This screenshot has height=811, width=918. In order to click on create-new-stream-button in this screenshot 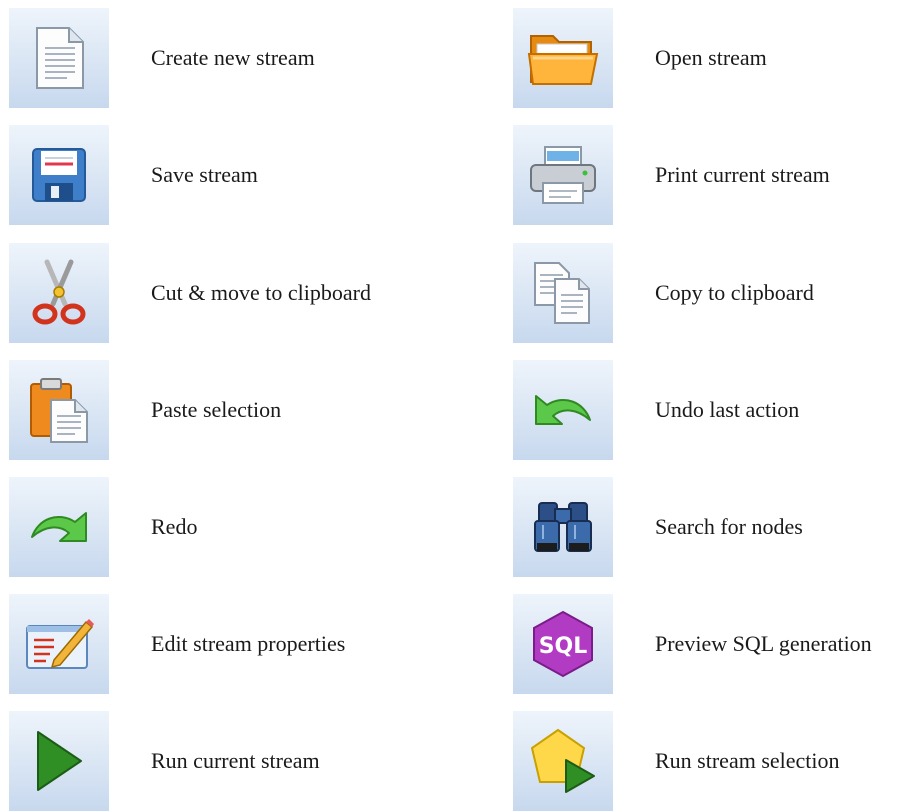, I will do `click(59, 58)`.